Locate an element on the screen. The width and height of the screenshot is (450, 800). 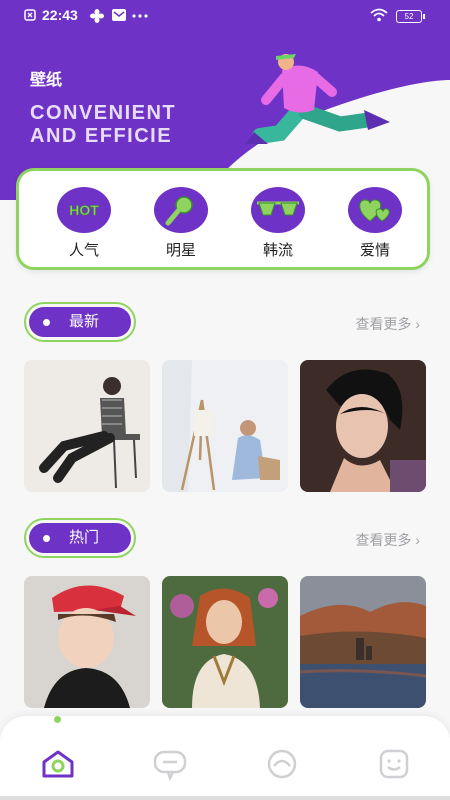
gauge-icon is located at coordinates (282, 764).